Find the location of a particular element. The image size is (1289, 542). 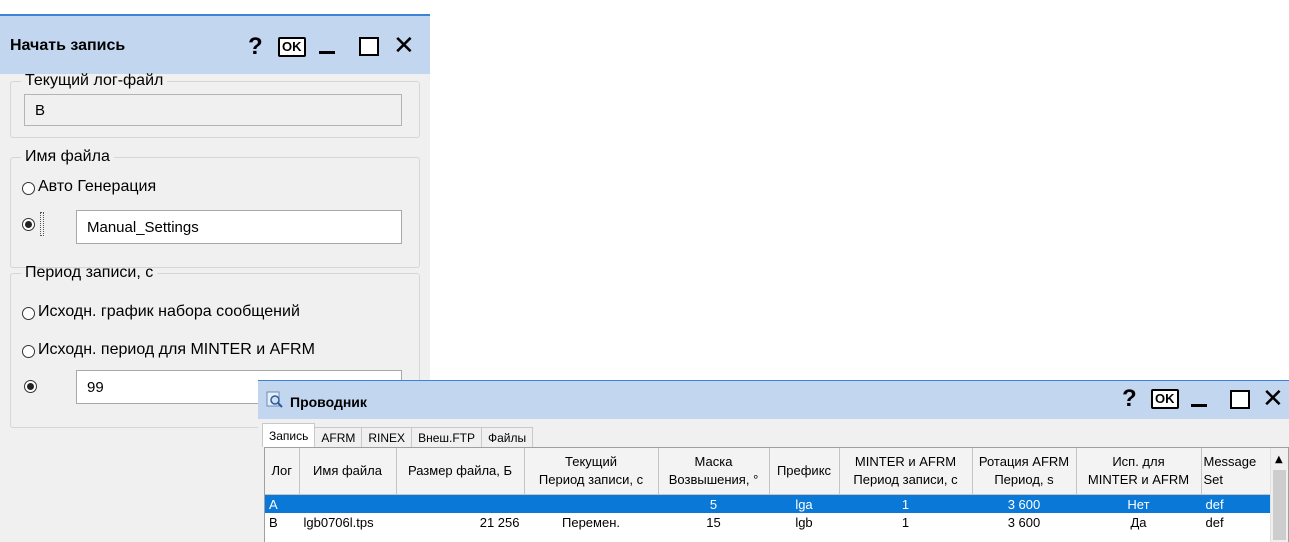

explorer-tabs: Запись AFRM RINEX Внеш.FTP Файлы is located at coordinates (398, 435).